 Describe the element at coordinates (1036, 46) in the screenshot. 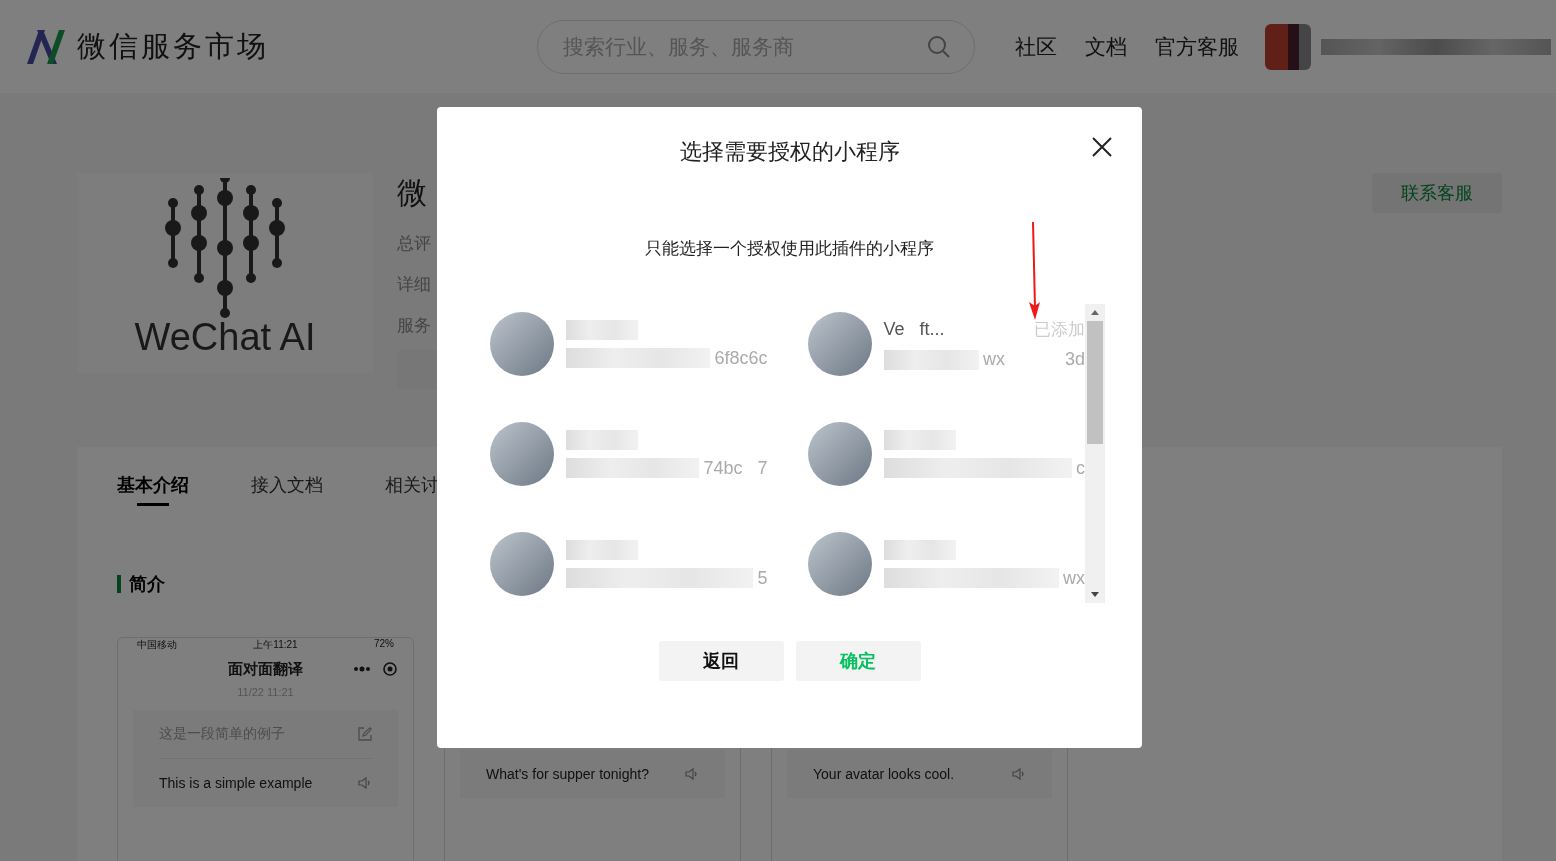

I see `nav-link: 社区` at that location.